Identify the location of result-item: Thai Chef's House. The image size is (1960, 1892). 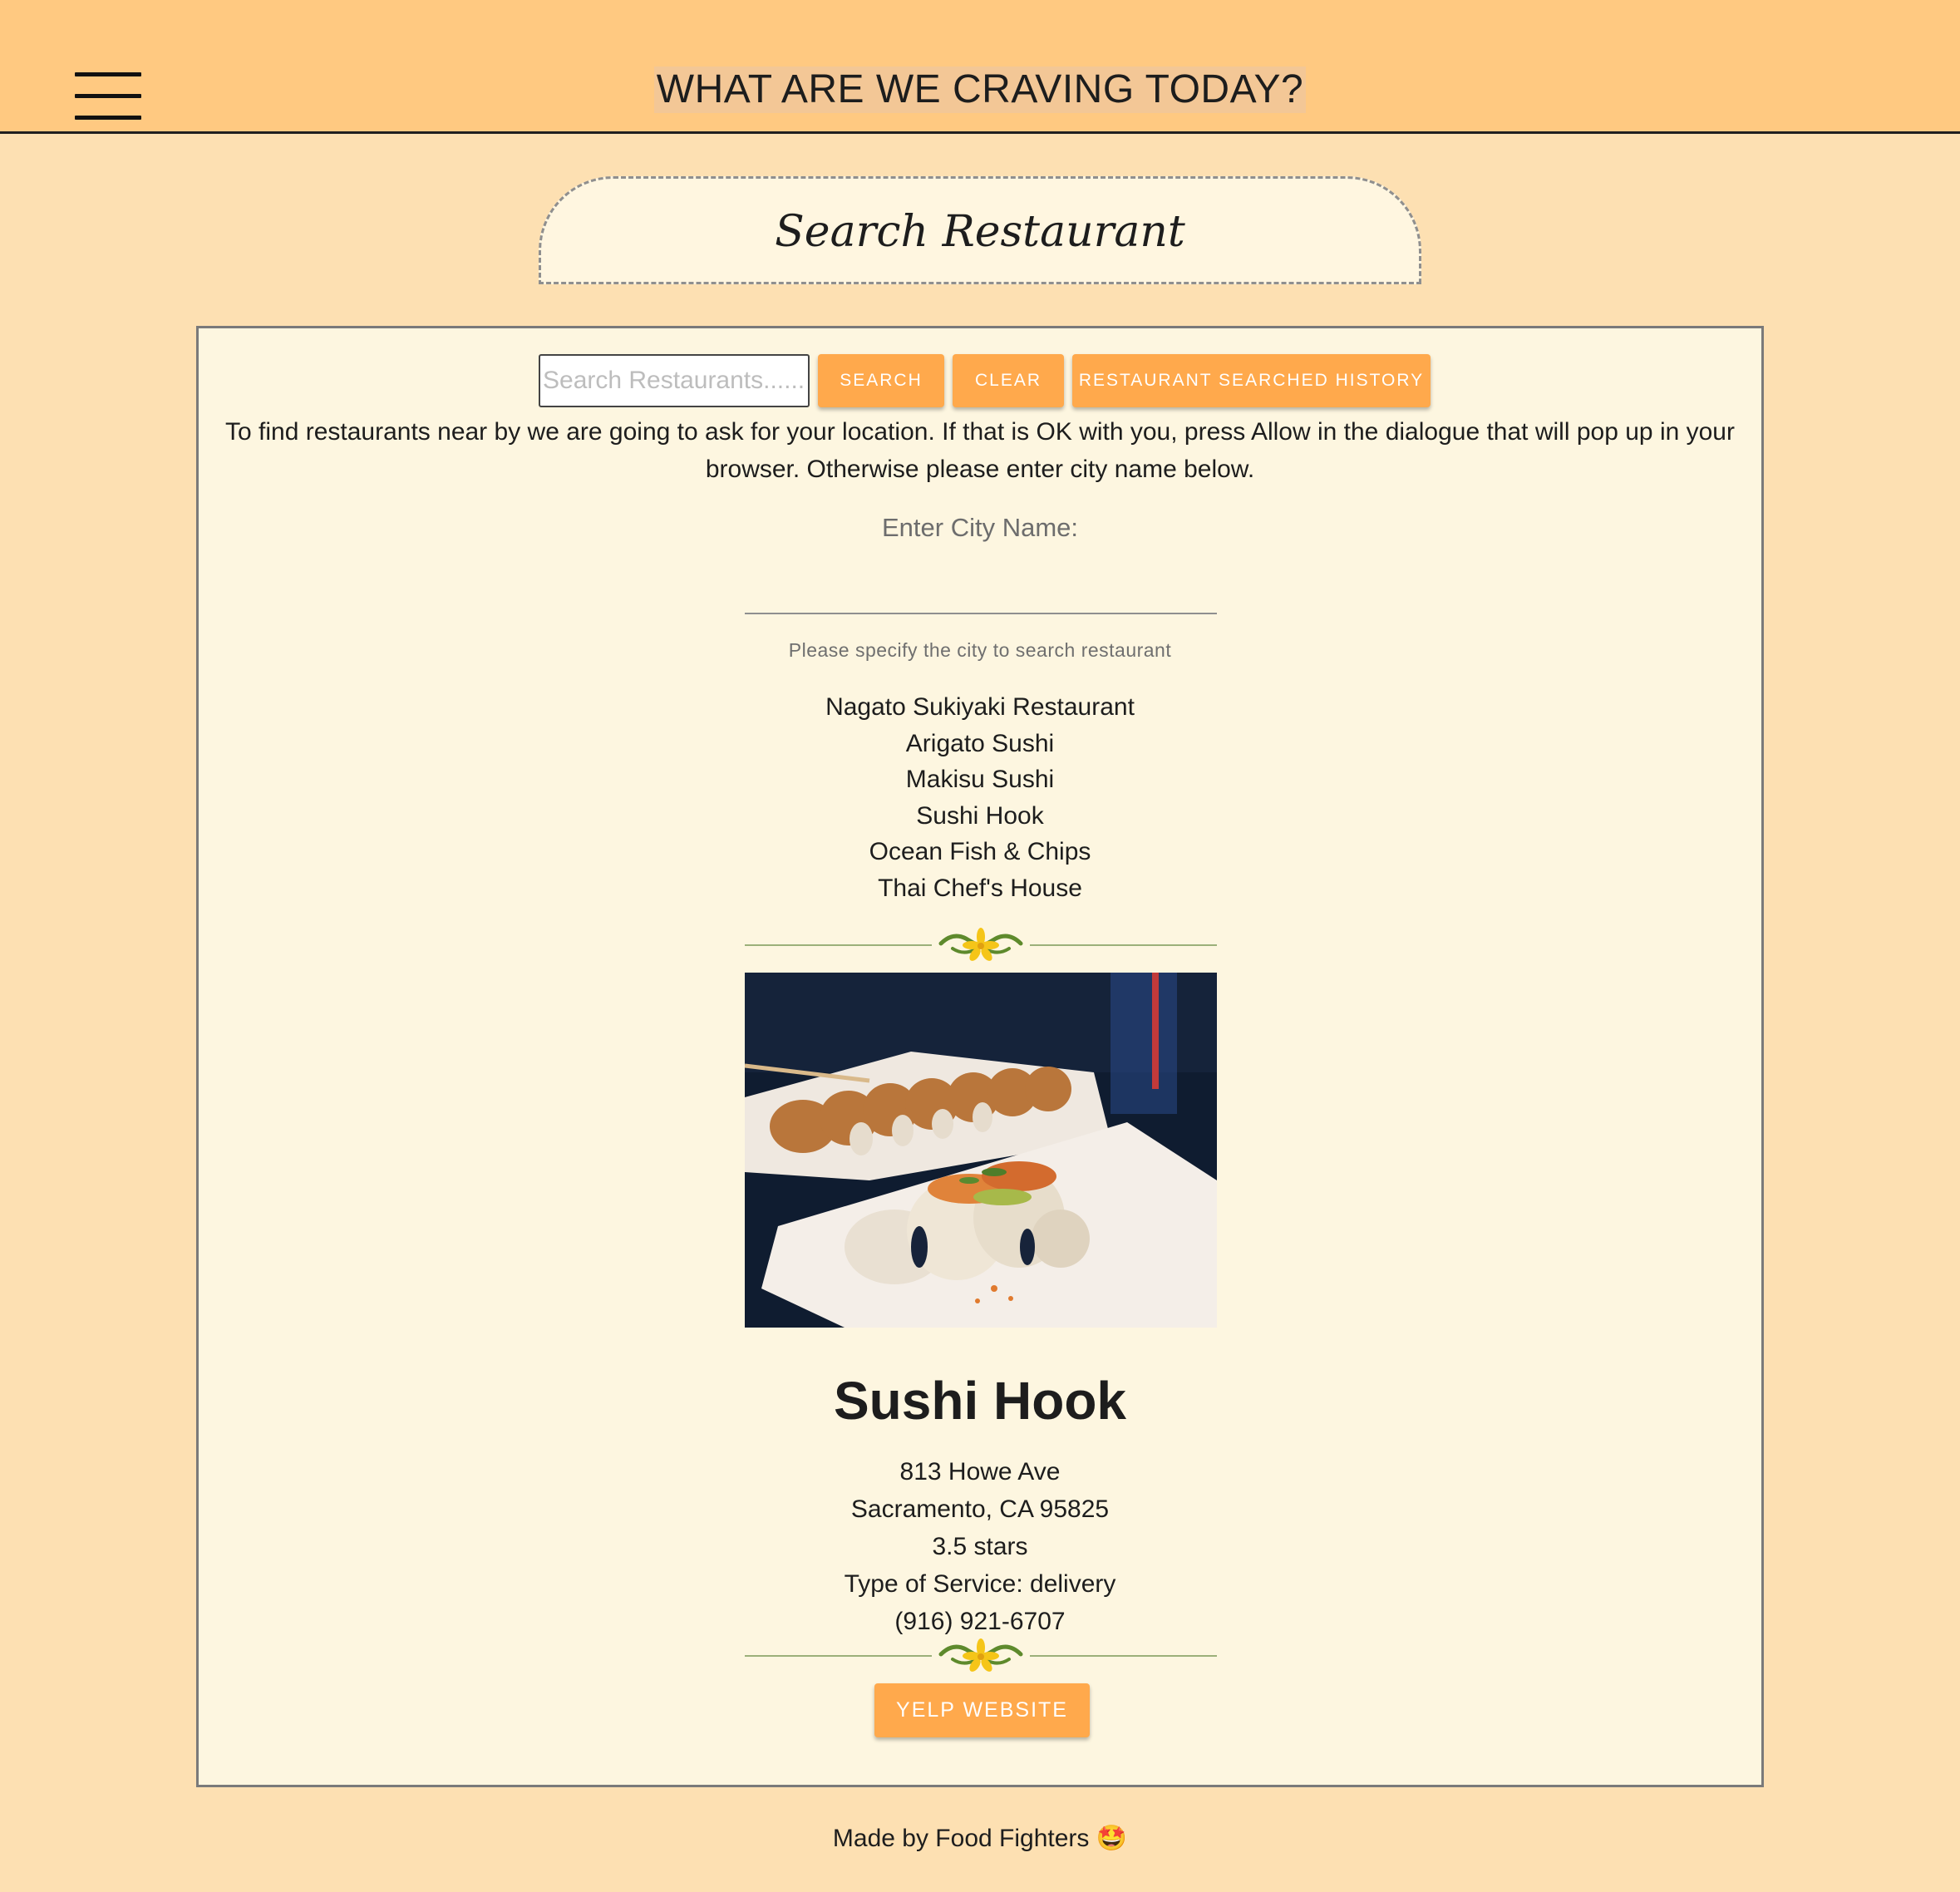
(980, 888).